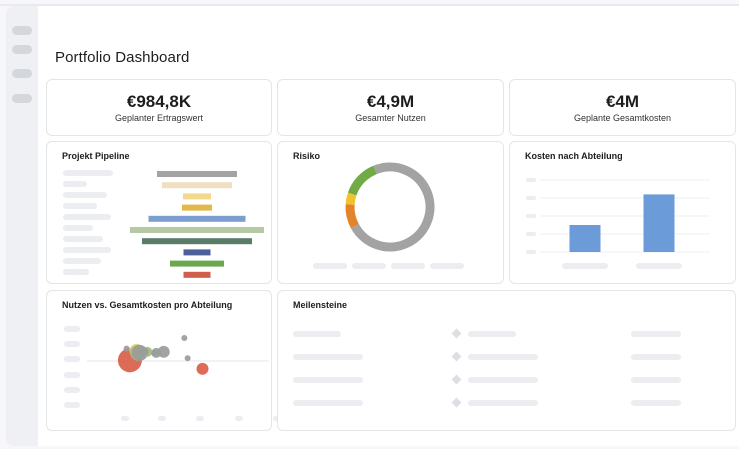 The height and width of the screenshot is (449, 739). Describe the element at coordinates (390, 212) in the screenshot. I see `risk-card: Risiko` at that location.